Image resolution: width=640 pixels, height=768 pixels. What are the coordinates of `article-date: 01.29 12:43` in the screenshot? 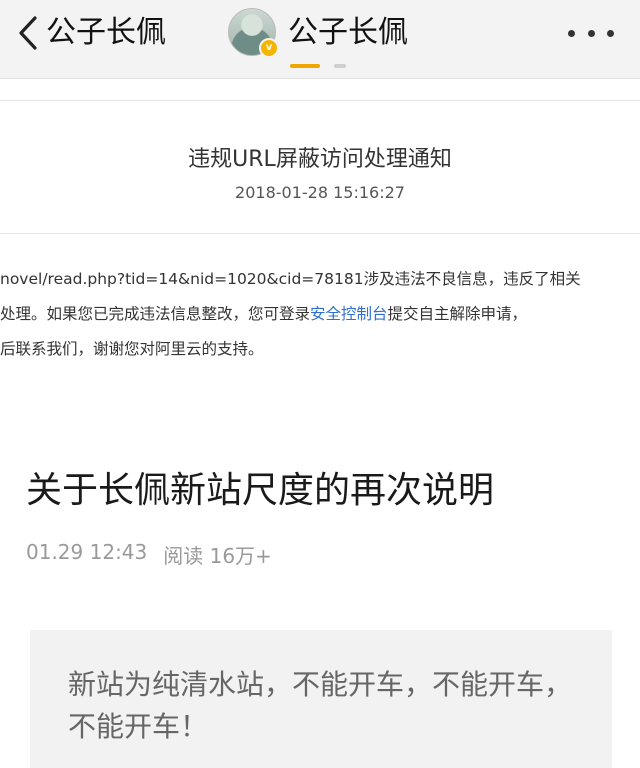 It's located at (87, 552).